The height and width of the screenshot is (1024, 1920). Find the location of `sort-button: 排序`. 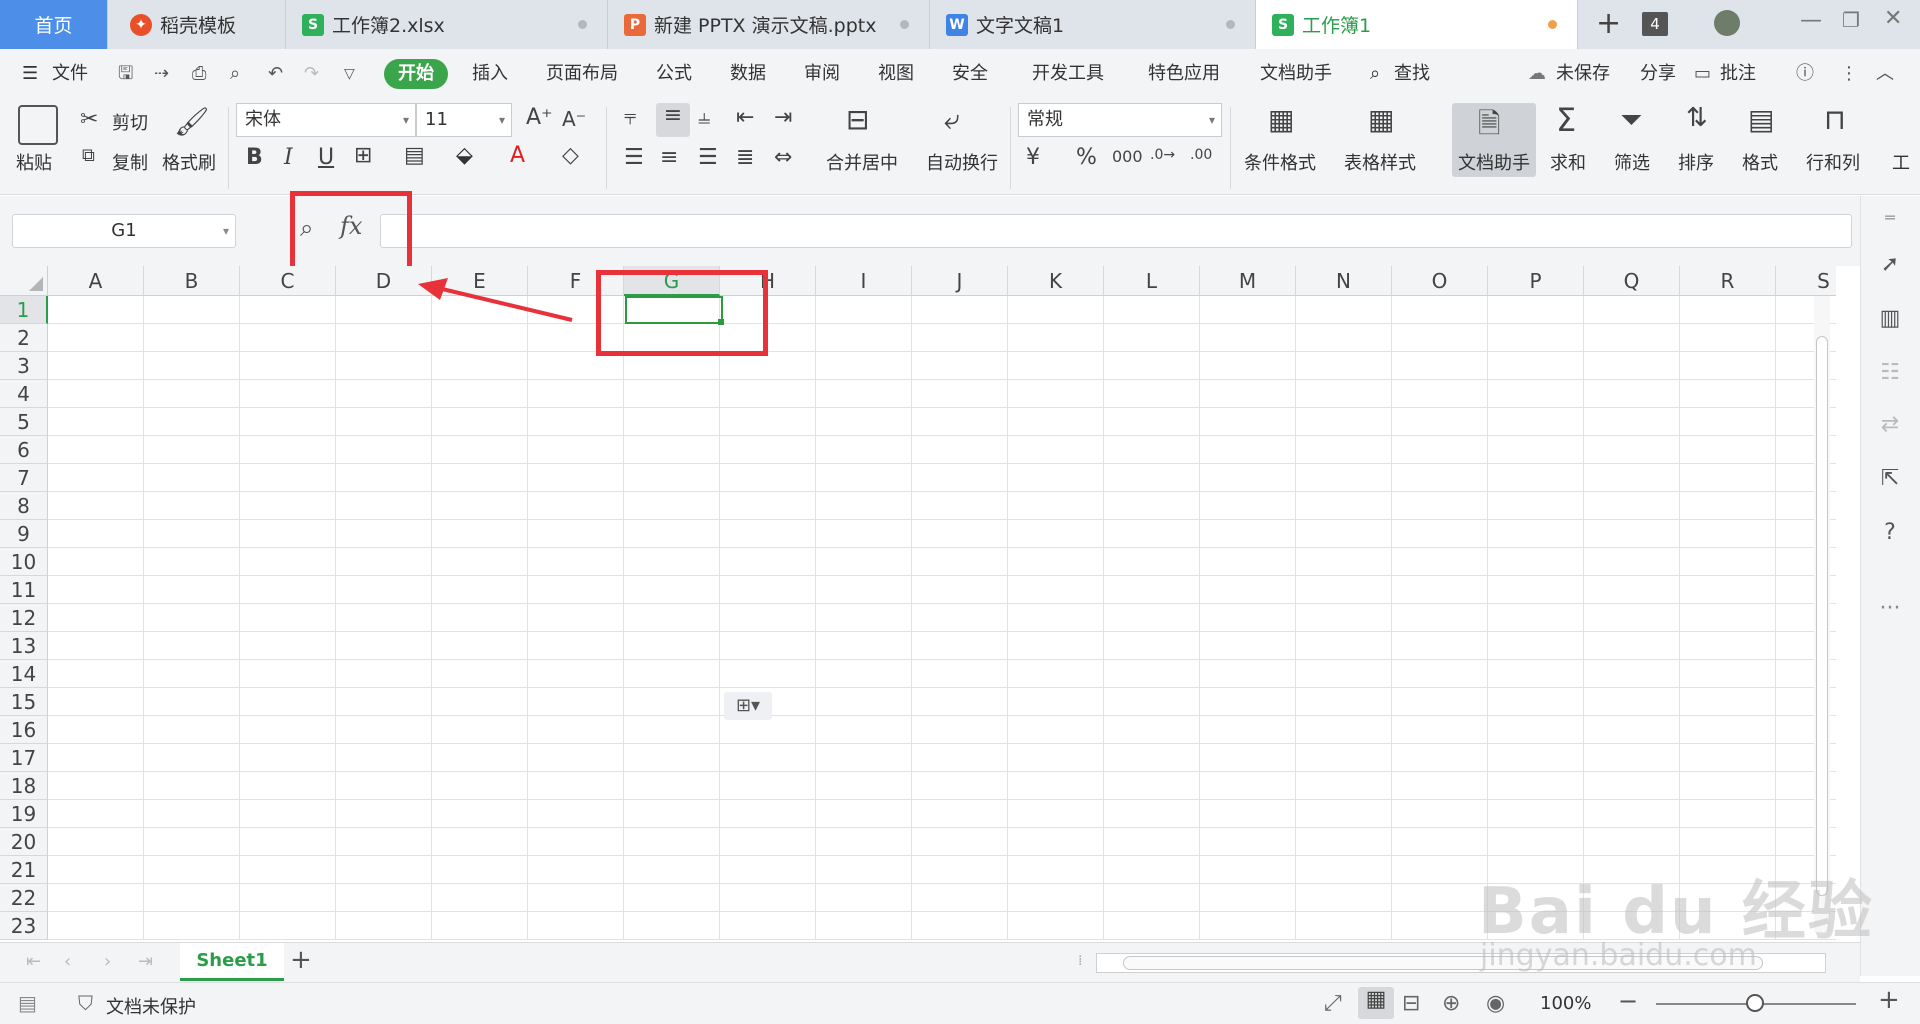

sort-button: 排序 is located at coordinates (1696, 162).